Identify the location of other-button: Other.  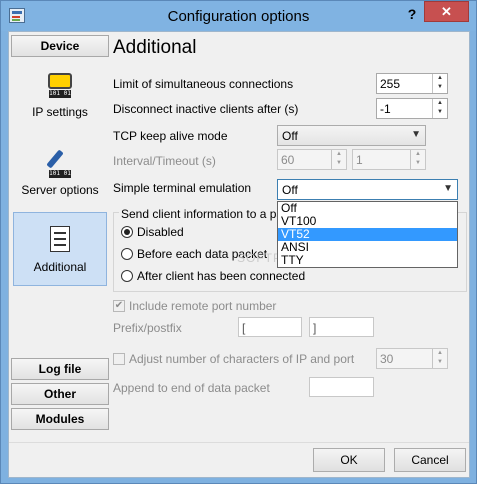
(60, 394).